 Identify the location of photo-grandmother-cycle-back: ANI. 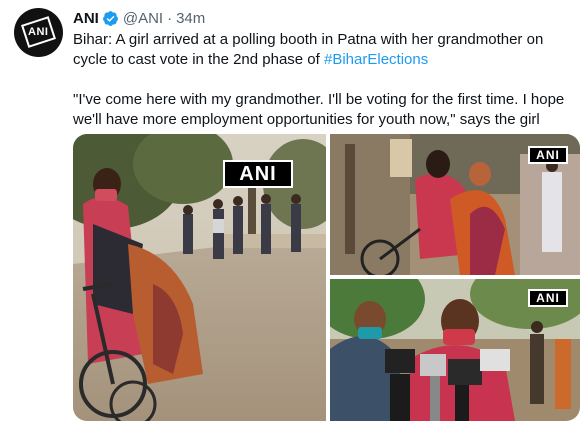
(455, 204).